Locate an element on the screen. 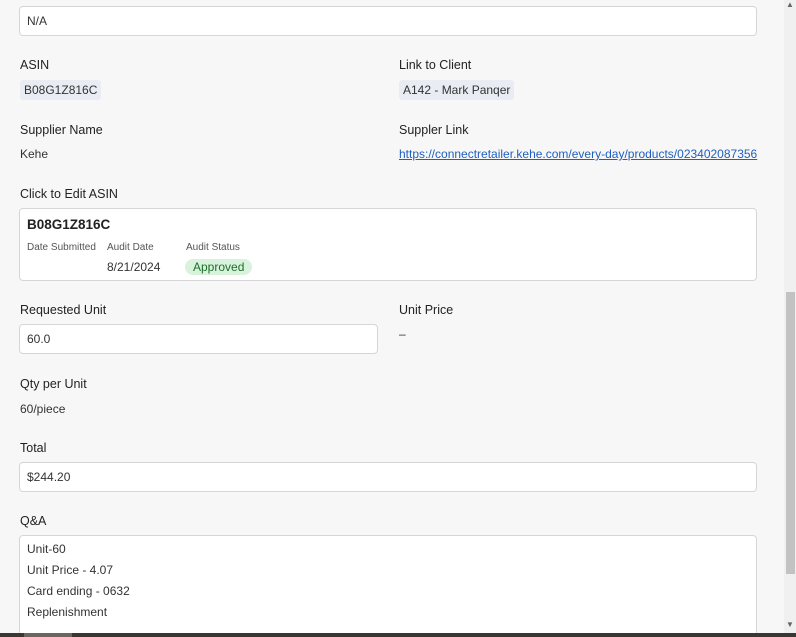 This screenshot has width=796, height=637. total-label: Total is located at coordinates (33, 448).